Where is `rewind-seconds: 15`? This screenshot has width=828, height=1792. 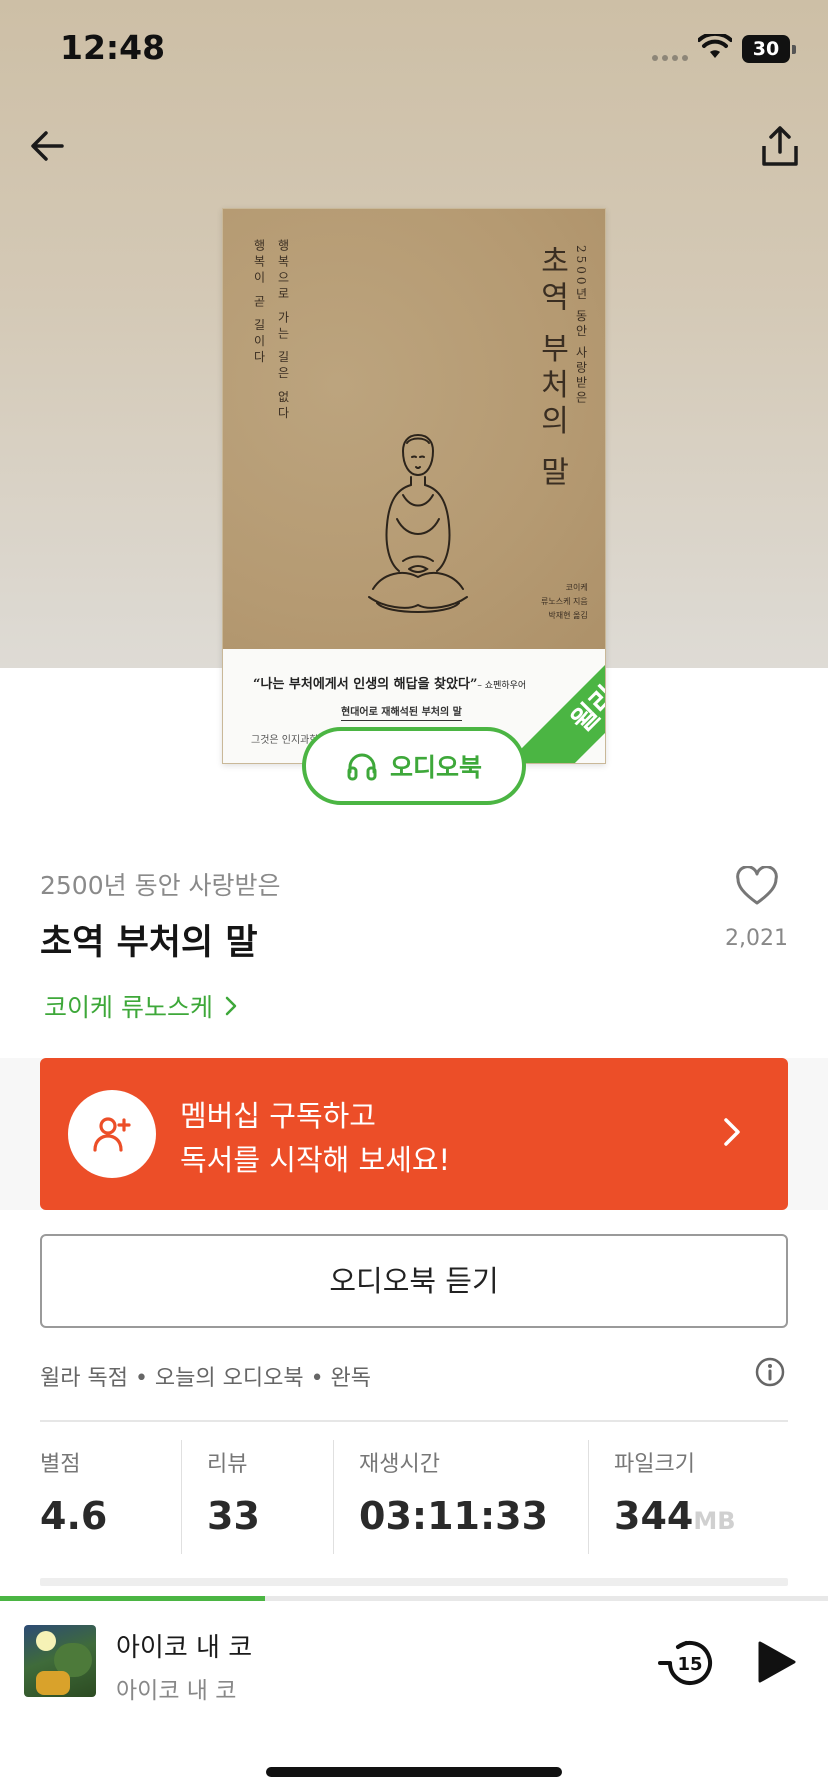
rewind-seconds: 15 is located at coordinates (689, 1664).